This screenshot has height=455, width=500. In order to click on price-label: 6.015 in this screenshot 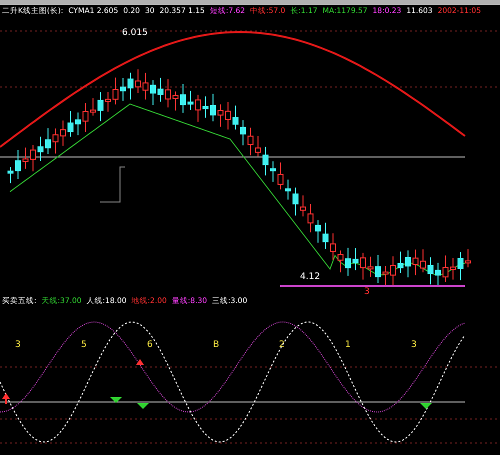, I will do `click(135, 33)`.